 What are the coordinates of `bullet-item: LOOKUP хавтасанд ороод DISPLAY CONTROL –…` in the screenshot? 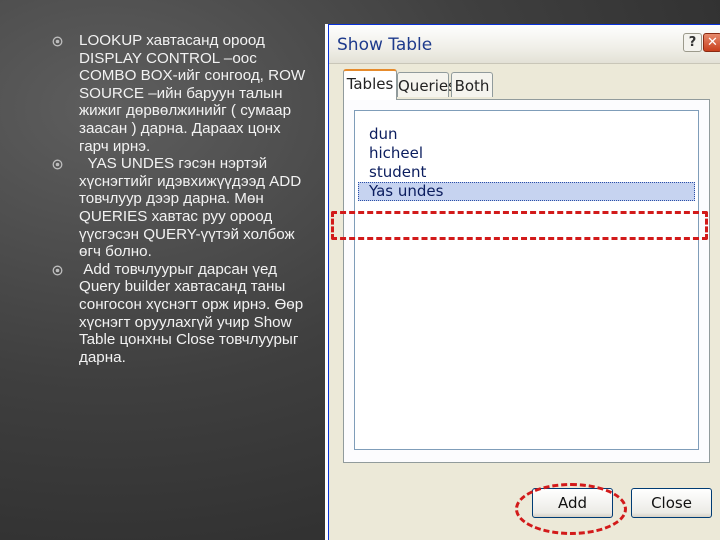 It's located at (183, 93).